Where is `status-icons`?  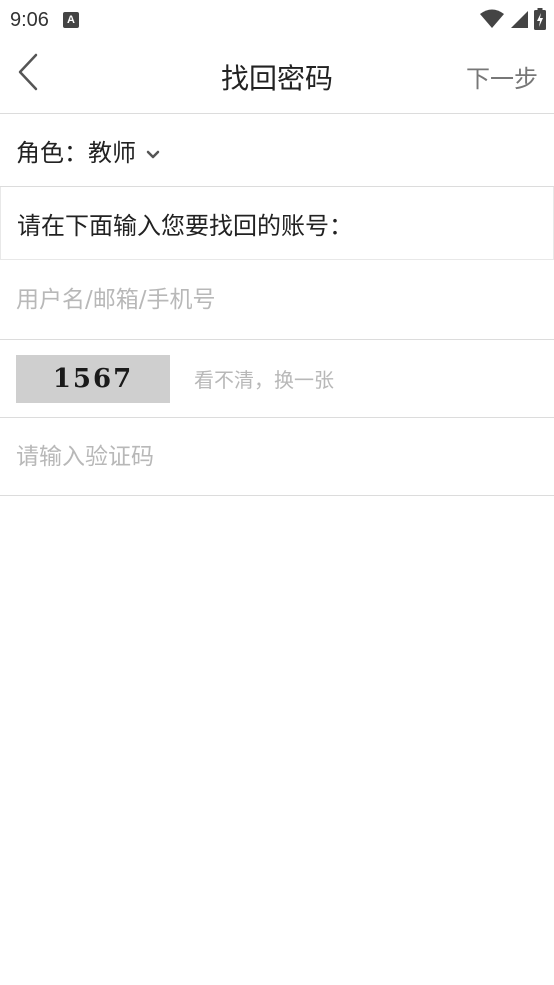 status-icons is located at coordinates (513, 21).